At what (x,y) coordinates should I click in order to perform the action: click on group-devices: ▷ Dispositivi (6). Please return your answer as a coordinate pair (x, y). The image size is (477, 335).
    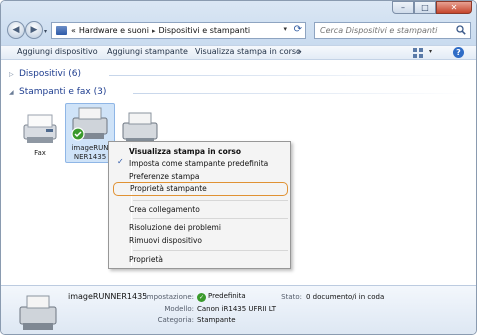
    Looking at the image, I should click on (239, 74).